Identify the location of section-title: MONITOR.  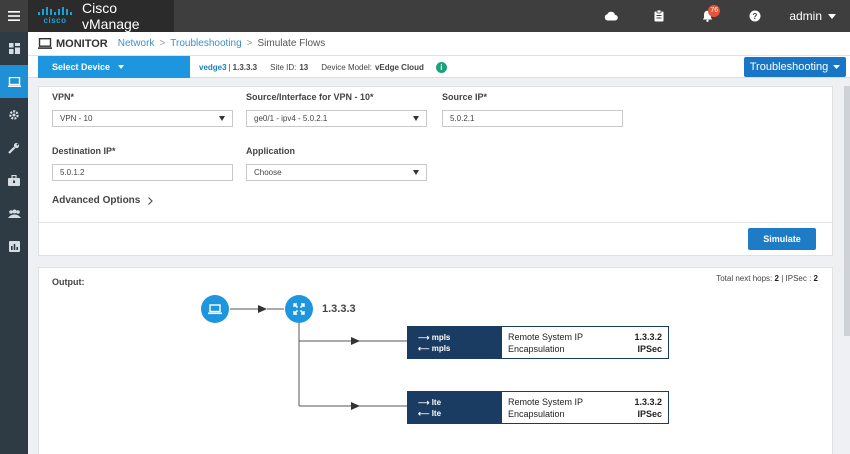
(82, 43).